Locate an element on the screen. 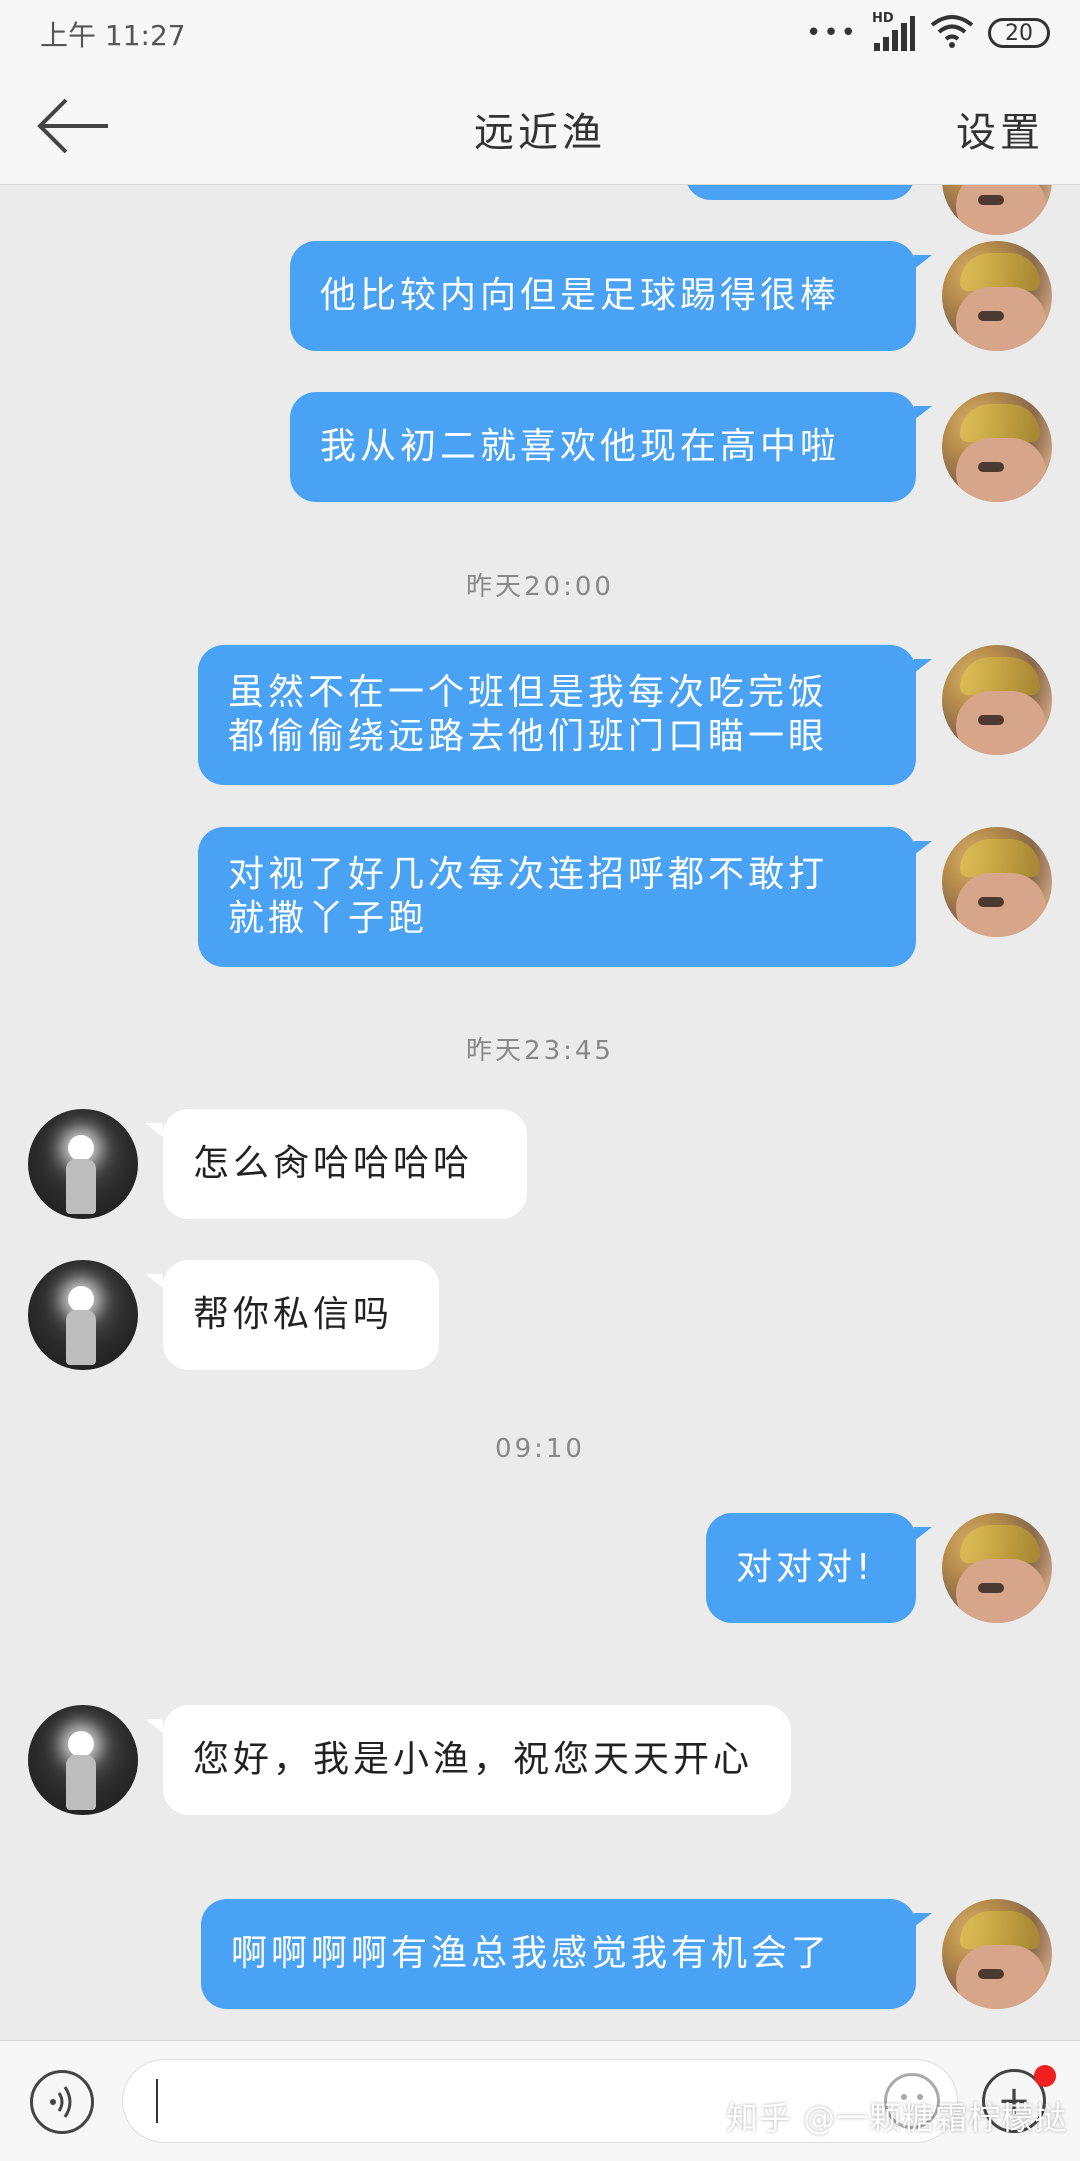 The width and height of the screenshot is (1080, 2161). voice-button is located at coordinates (62, 2102).